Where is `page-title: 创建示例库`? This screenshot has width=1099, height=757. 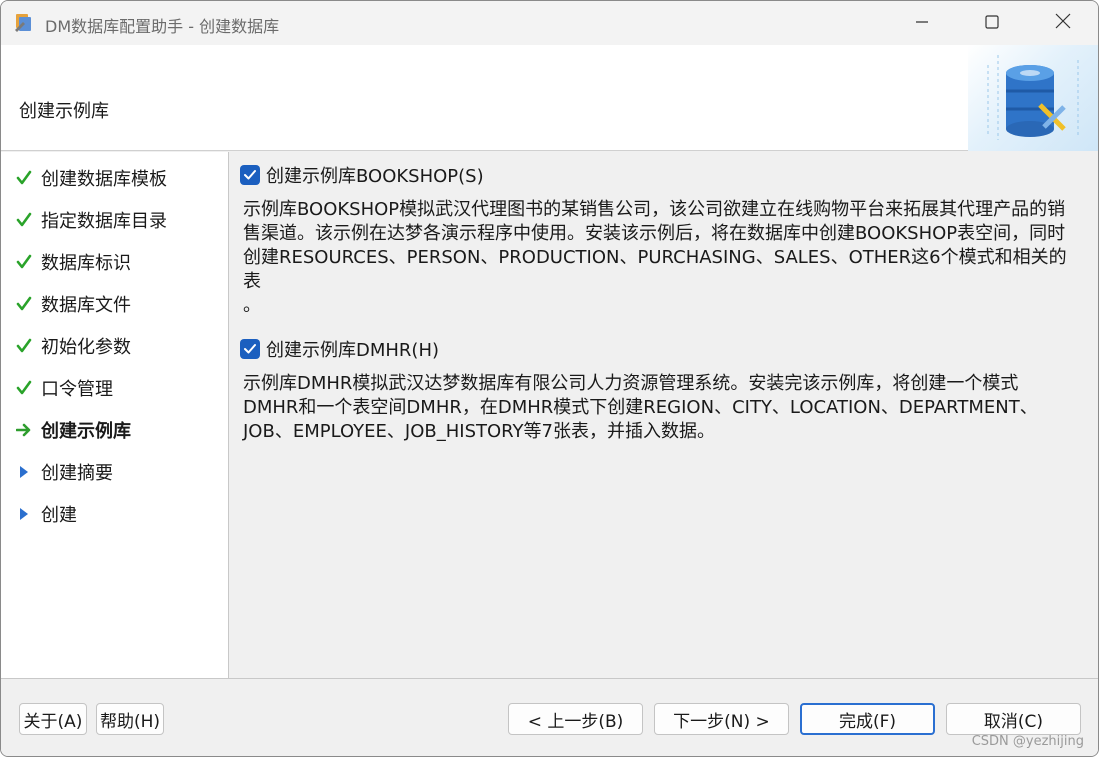
page-title: 创建示例库 is located at coordinates (64, 111).